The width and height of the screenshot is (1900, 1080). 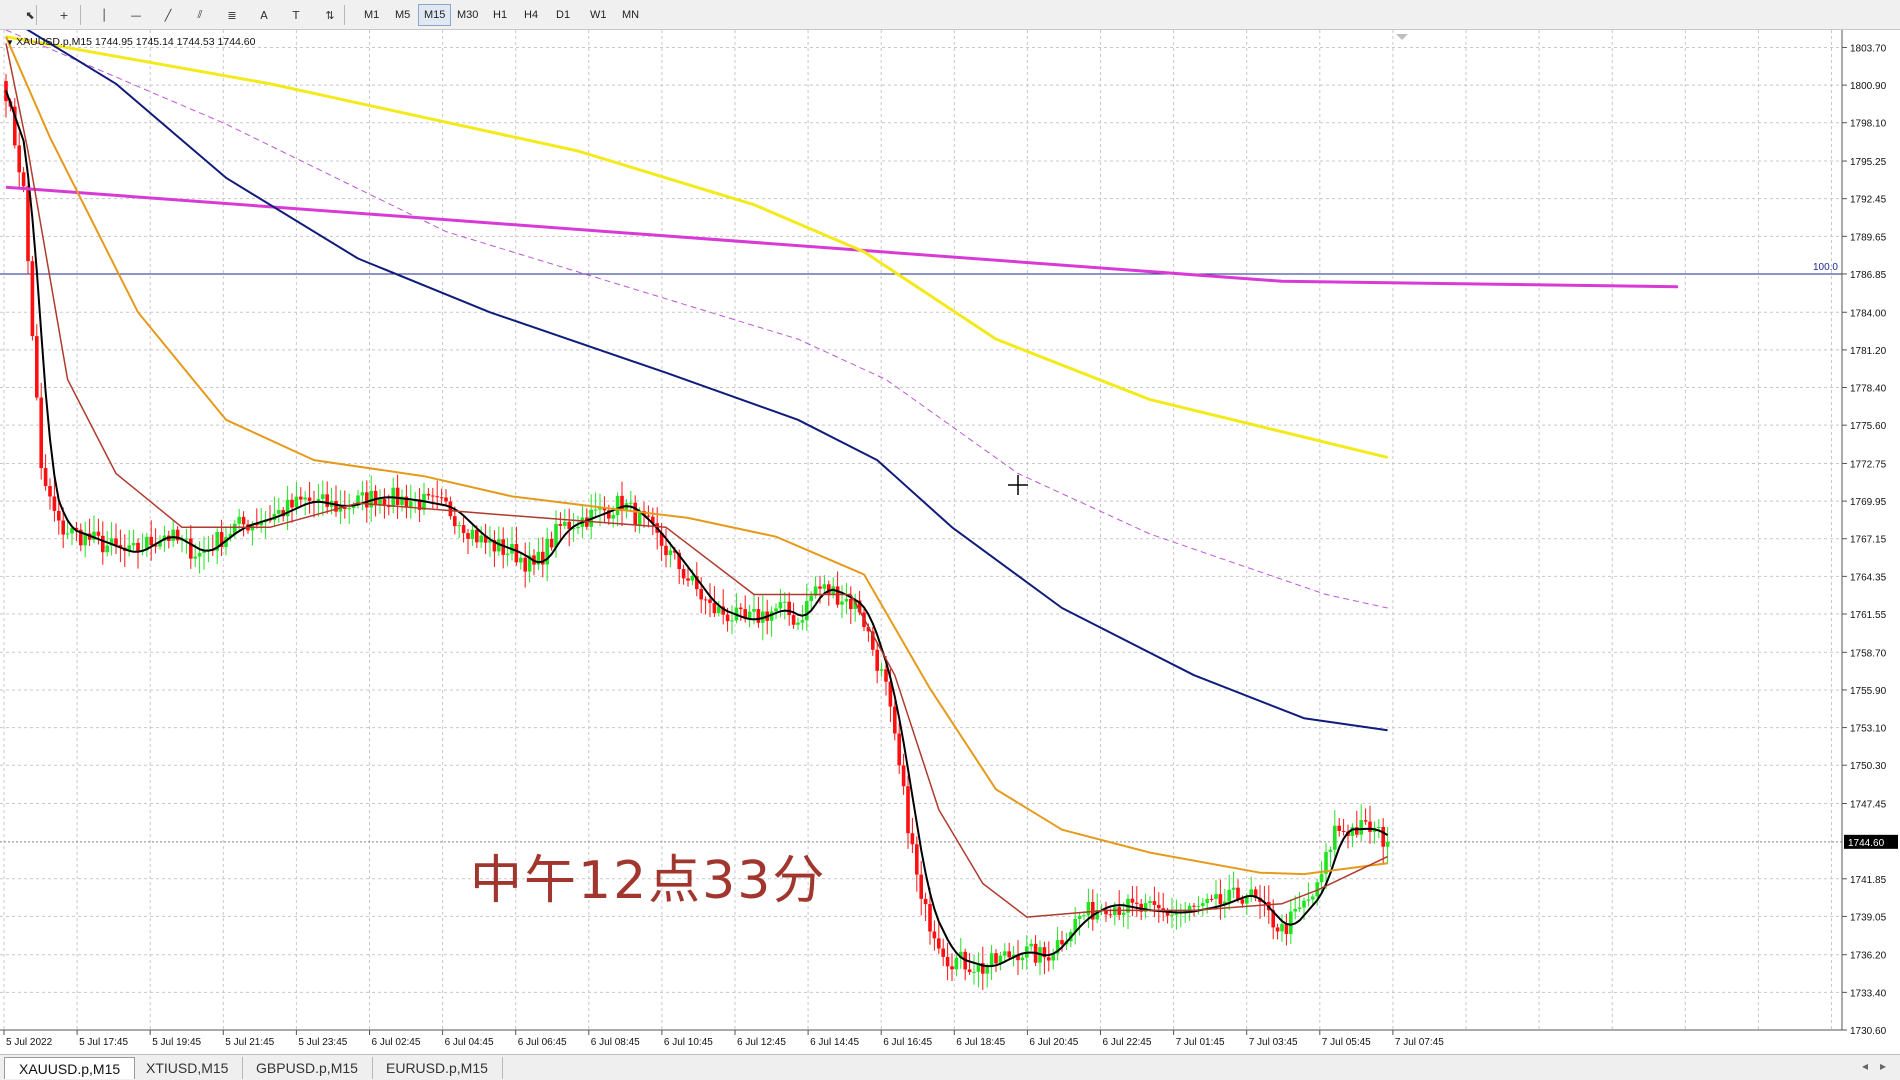 I want to click on chart-tab-xauusd-p: XAUUSD.p,M15, so click(x=70, y=1068).